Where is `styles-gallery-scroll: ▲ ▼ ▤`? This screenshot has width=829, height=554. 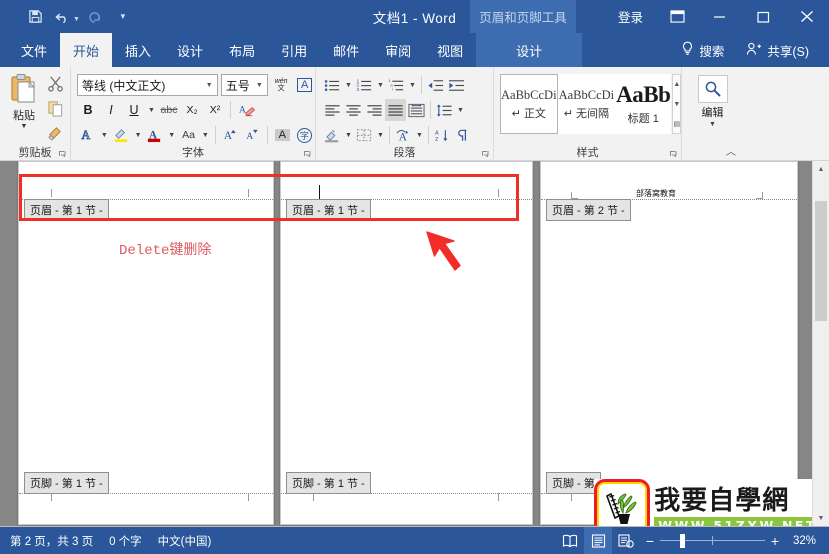 styles-gallery-scroll: ▲ ▼ ▤ is located at coordinates (677, 104).